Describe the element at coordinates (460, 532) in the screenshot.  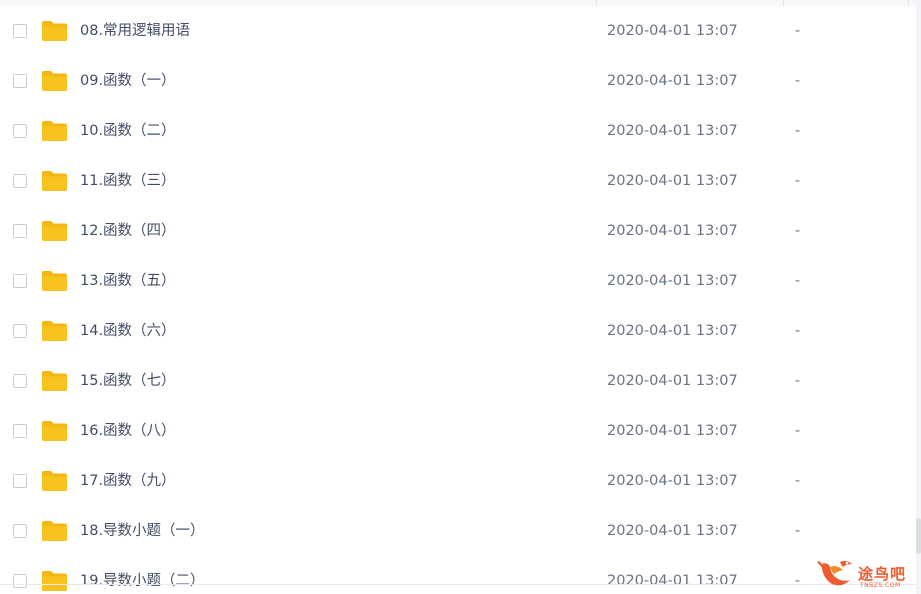
I see `file-row: 18.导数小题（一） 2020-04-01 13:07 -` at that location.